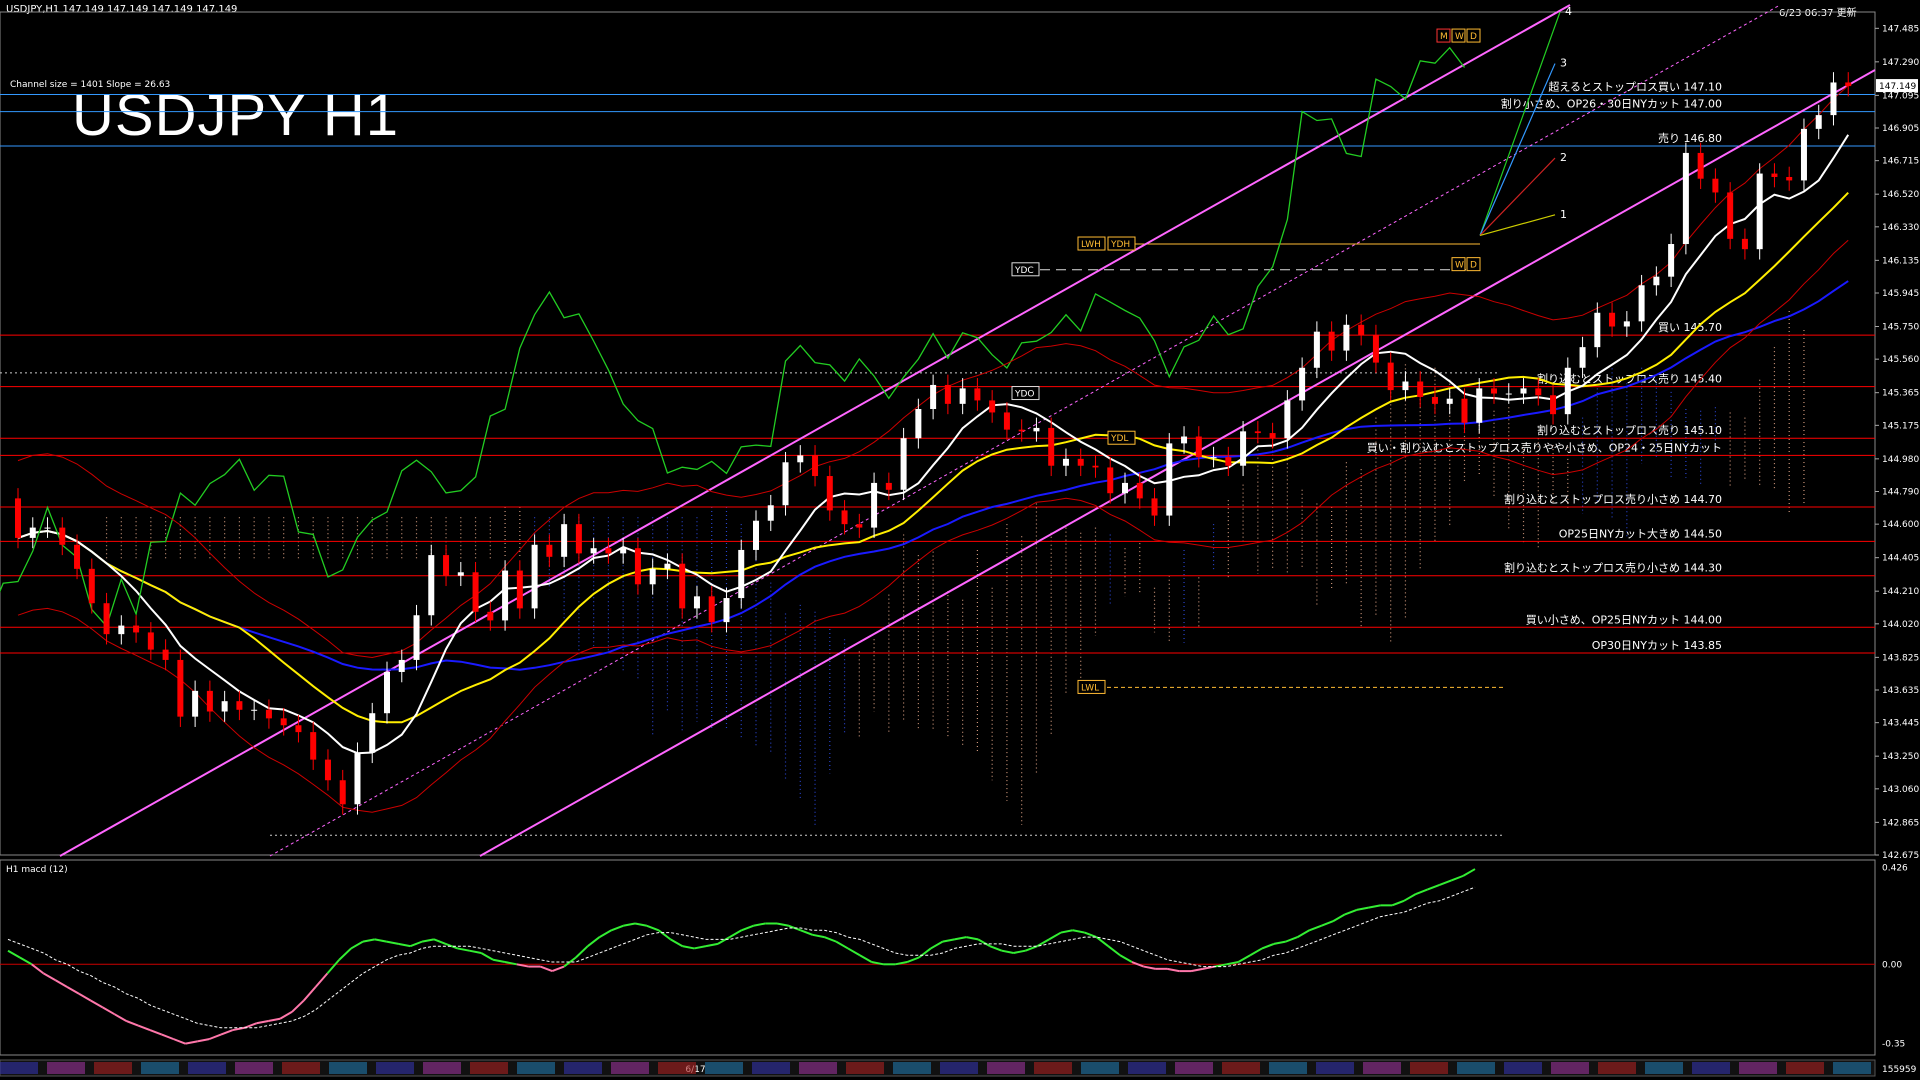  Describe the element at coordinates (1611, 104) in the screenshot. I see `price-level-label: 割り小さめ、OP26・30日NYカット 147.00` at that location.